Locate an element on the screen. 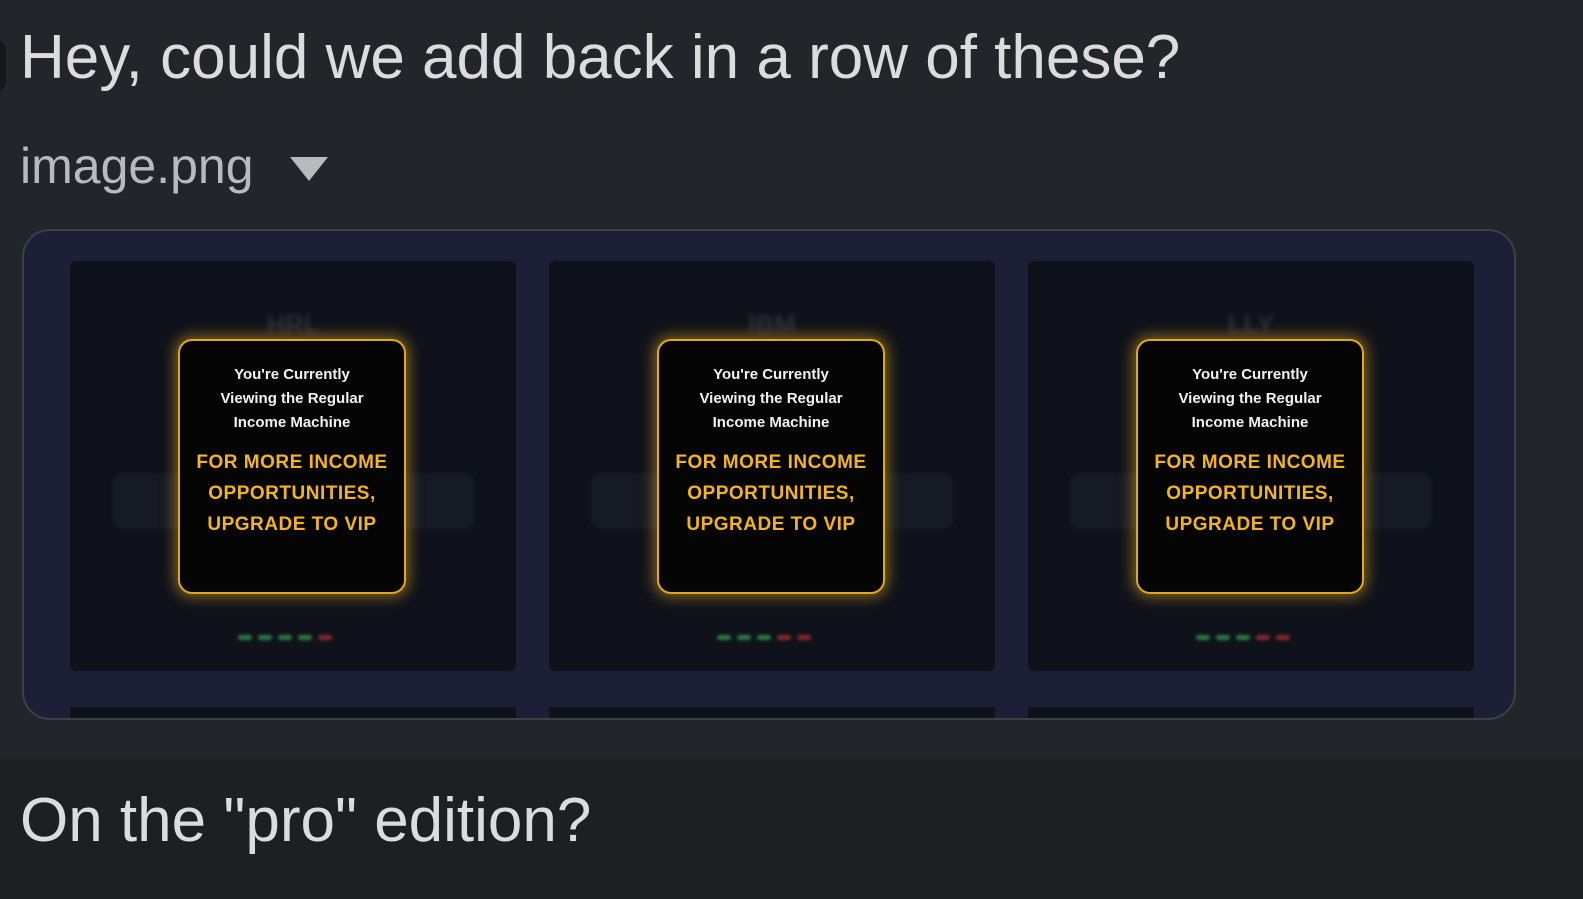  attachment-header: image.png is located at coordinates (174, 166).